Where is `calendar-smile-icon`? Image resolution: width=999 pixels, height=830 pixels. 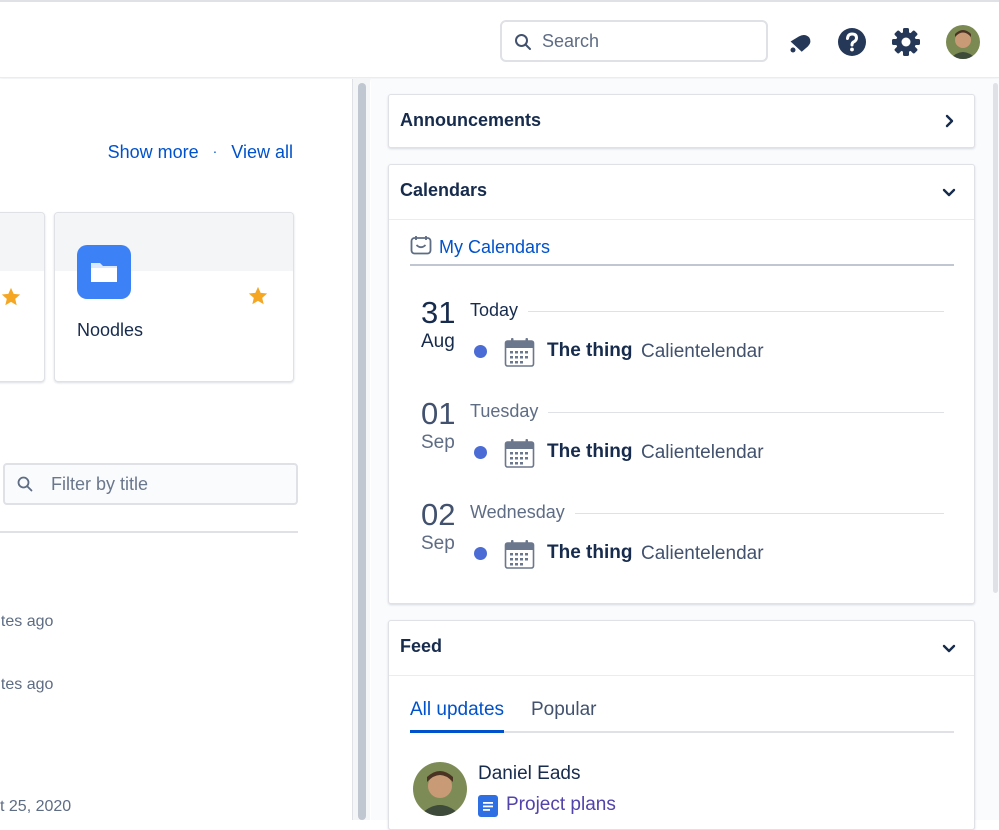
calendar-smile-icon is located at coordinates (421, 245).